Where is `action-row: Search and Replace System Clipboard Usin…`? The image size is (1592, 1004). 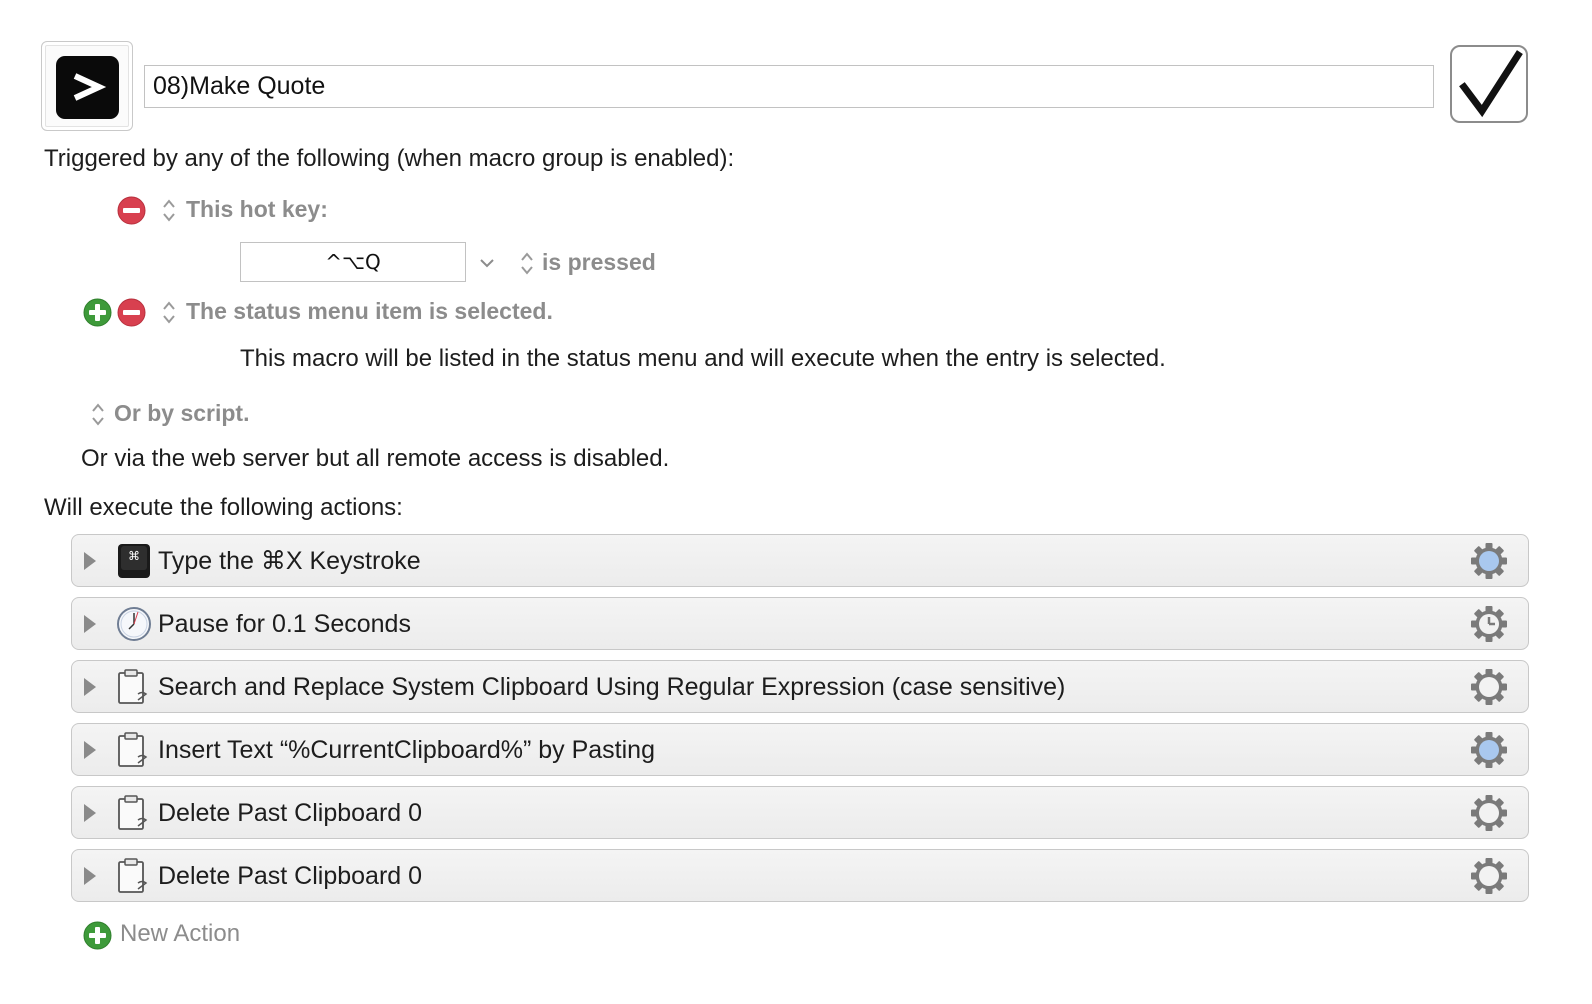
action-row: Search and Replace System Clipboard Usin… is located at coordinates (800, 686).